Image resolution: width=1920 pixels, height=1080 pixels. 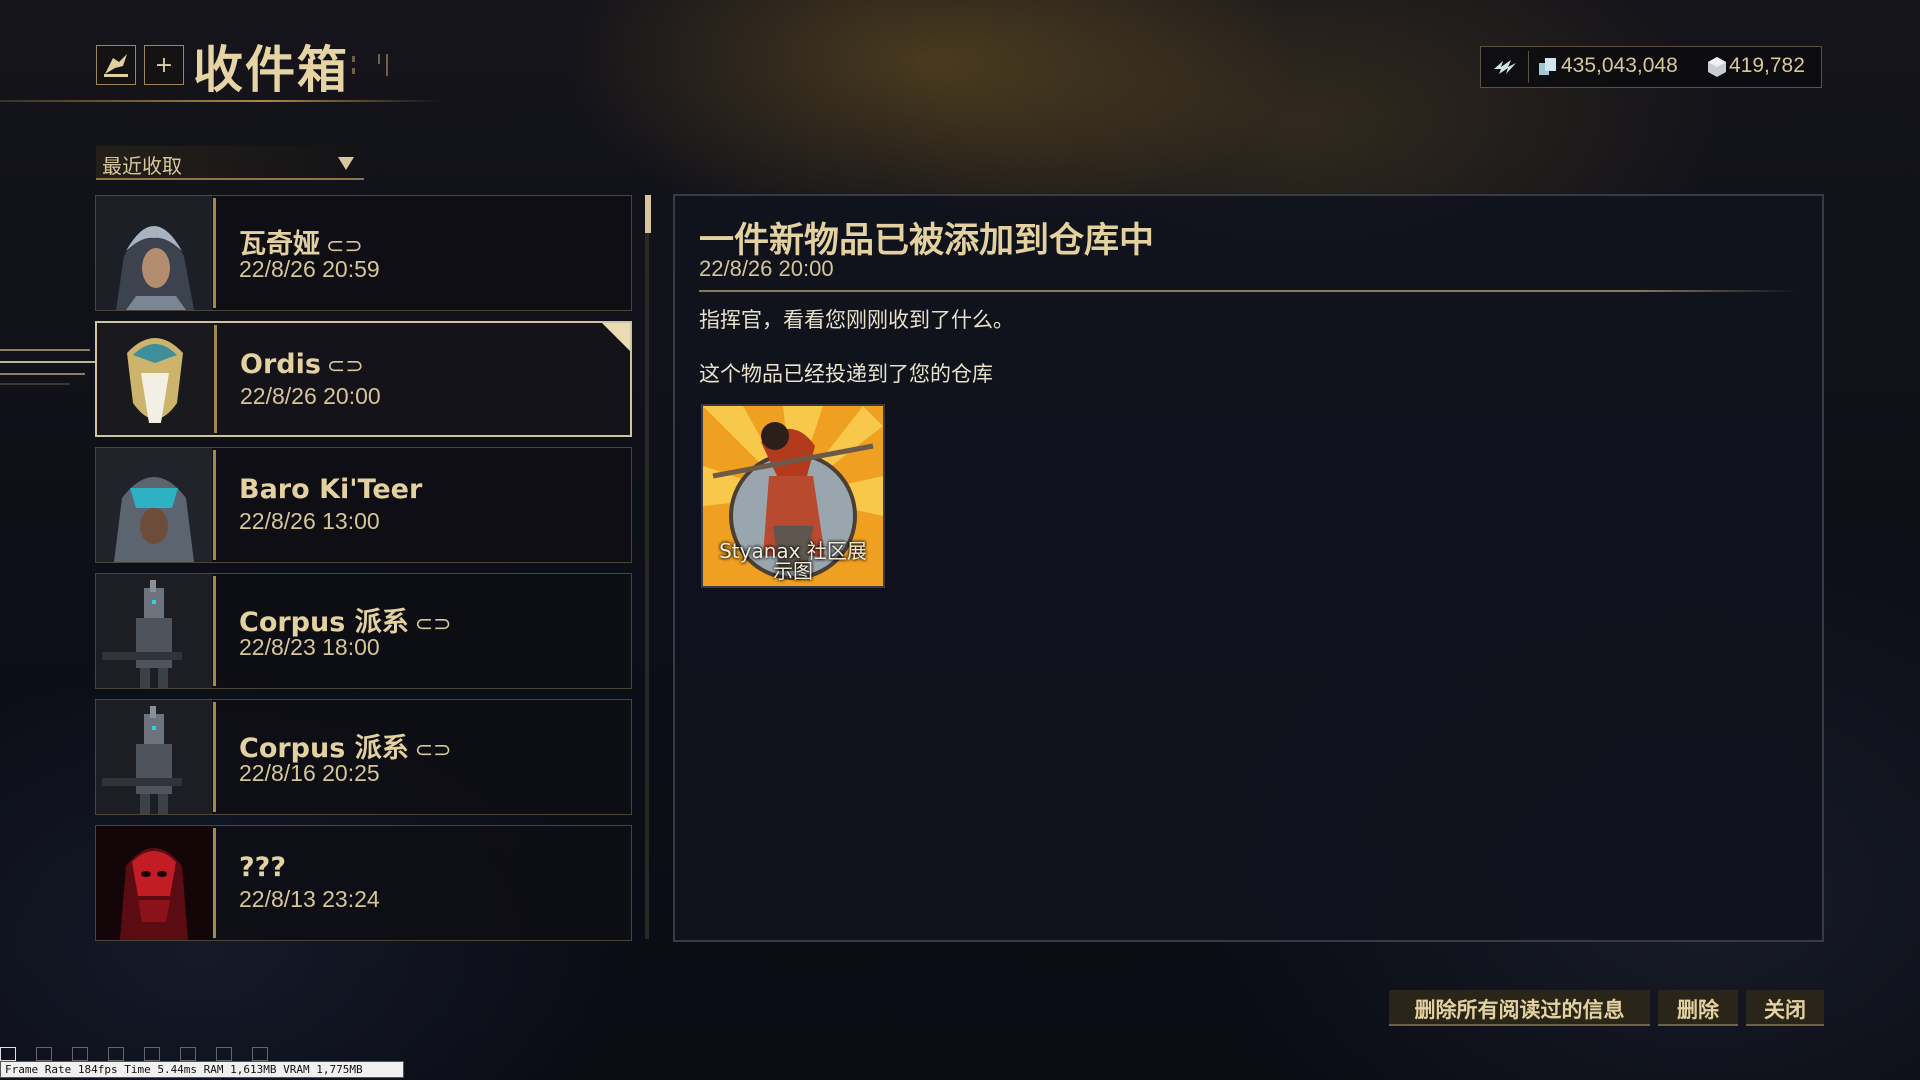 I want to click on list-scrollbar-thumb, so click(x=648, y=214).